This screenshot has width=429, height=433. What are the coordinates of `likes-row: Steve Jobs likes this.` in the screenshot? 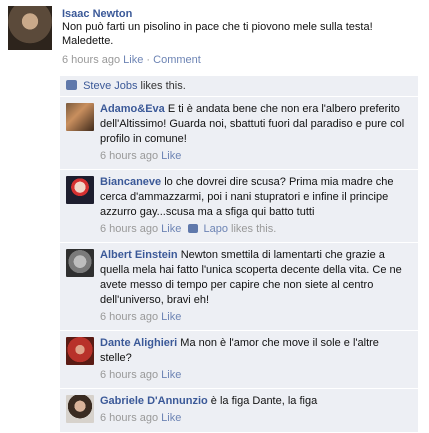 It's located at (239, 86).